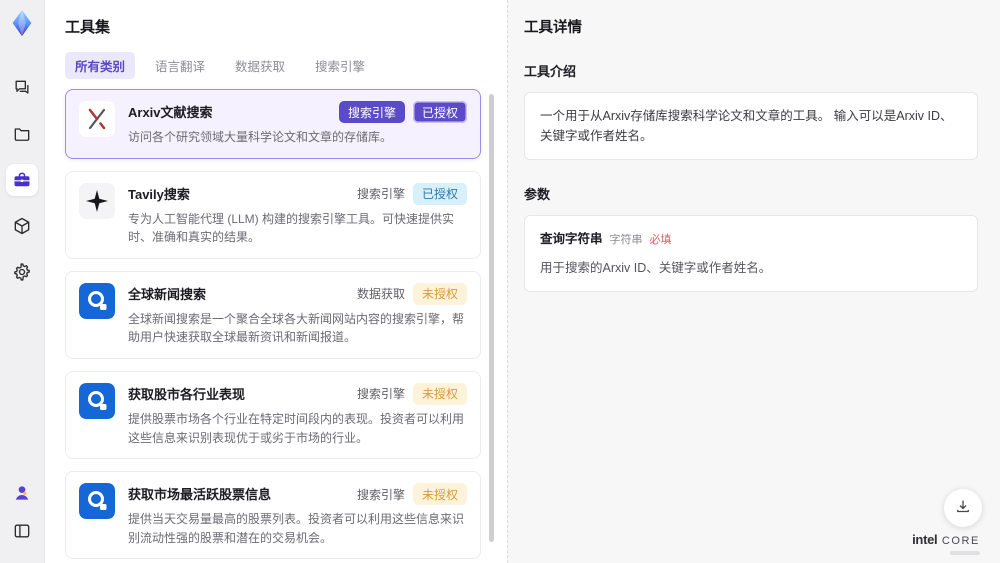 The width and height of the screenshot is (1000, 563). What do you see at coordinates (22, 493) in the screenshot?
I see `user-avatar-icon` at bounding box center [22, 493].